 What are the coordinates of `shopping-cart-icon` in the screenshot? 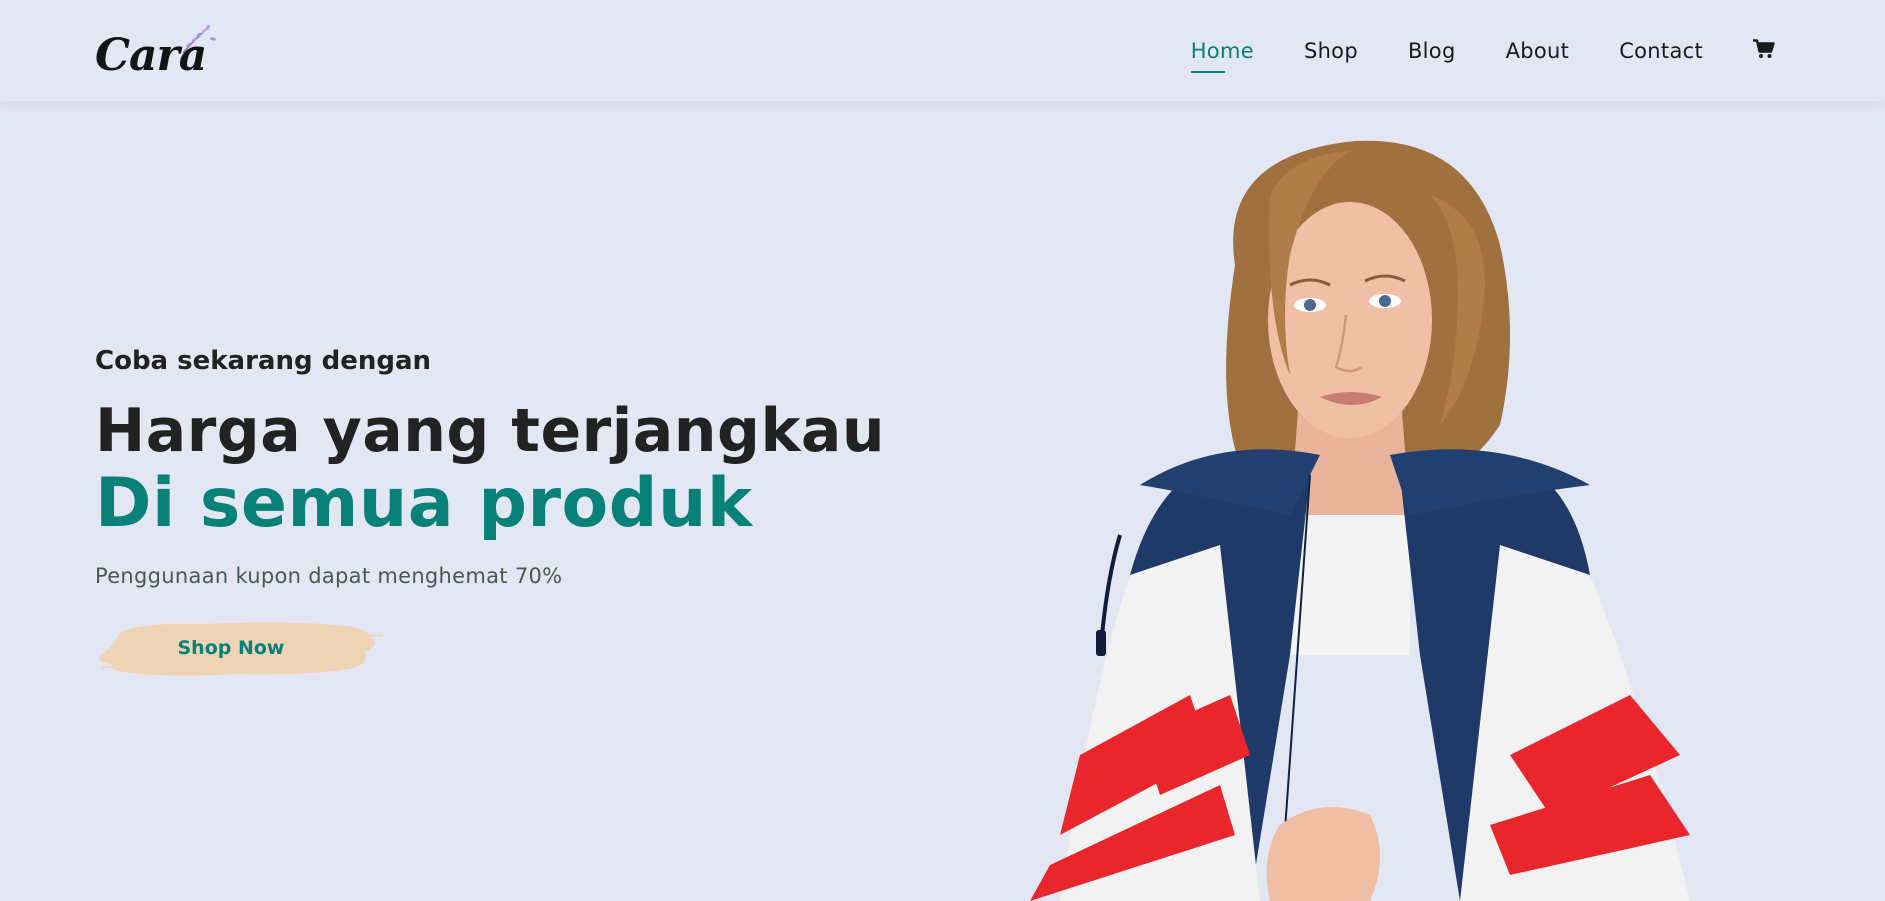 It's located at (1764, 50).